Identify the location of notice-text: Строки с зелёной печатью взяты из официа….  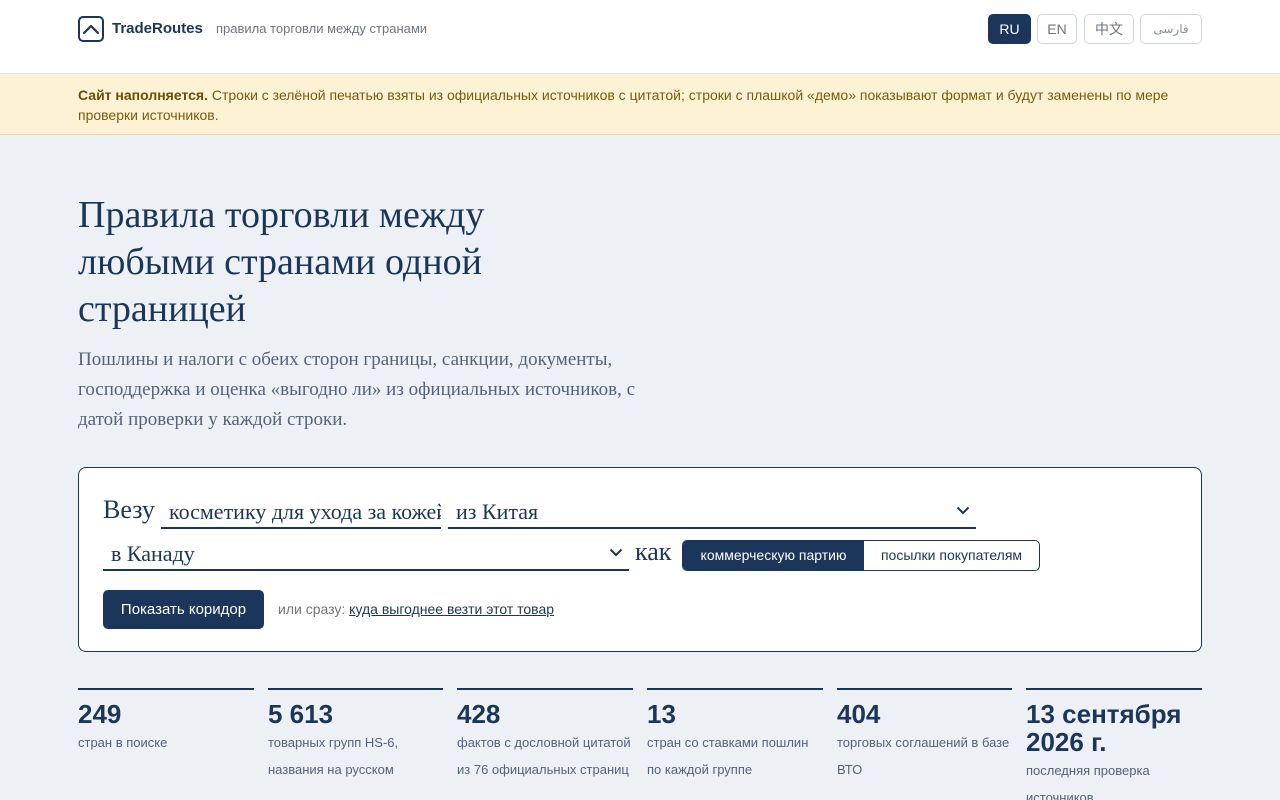
(623, 105).